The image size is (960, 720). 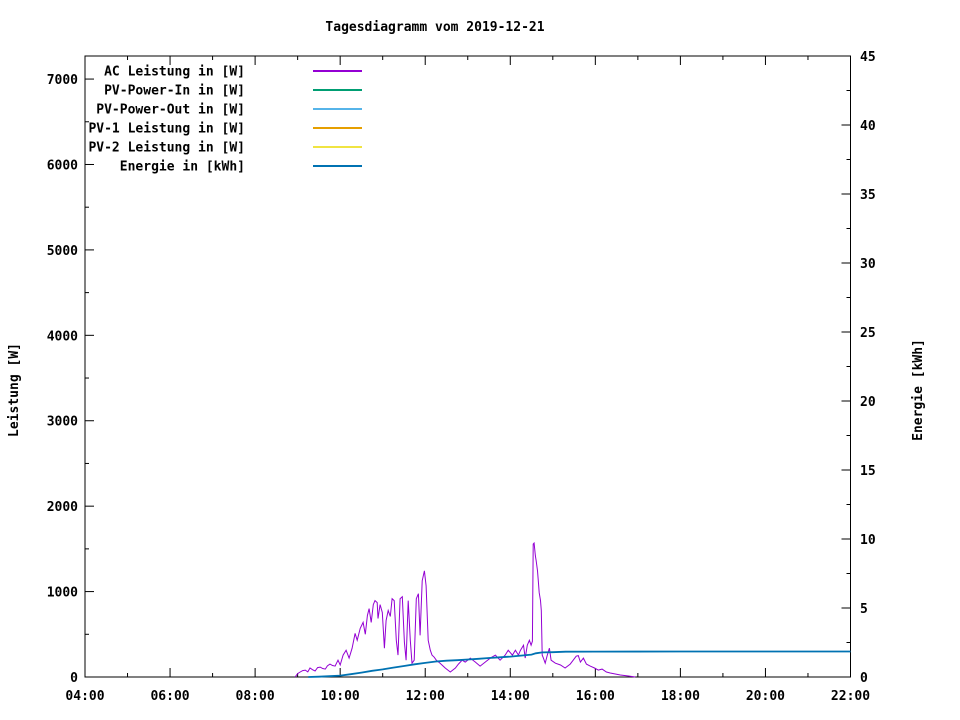 What do you see at coordinates (62, 507) in the screenshot?
I see `y-left-tick-label: 2000` at bounding box center [62, 507].